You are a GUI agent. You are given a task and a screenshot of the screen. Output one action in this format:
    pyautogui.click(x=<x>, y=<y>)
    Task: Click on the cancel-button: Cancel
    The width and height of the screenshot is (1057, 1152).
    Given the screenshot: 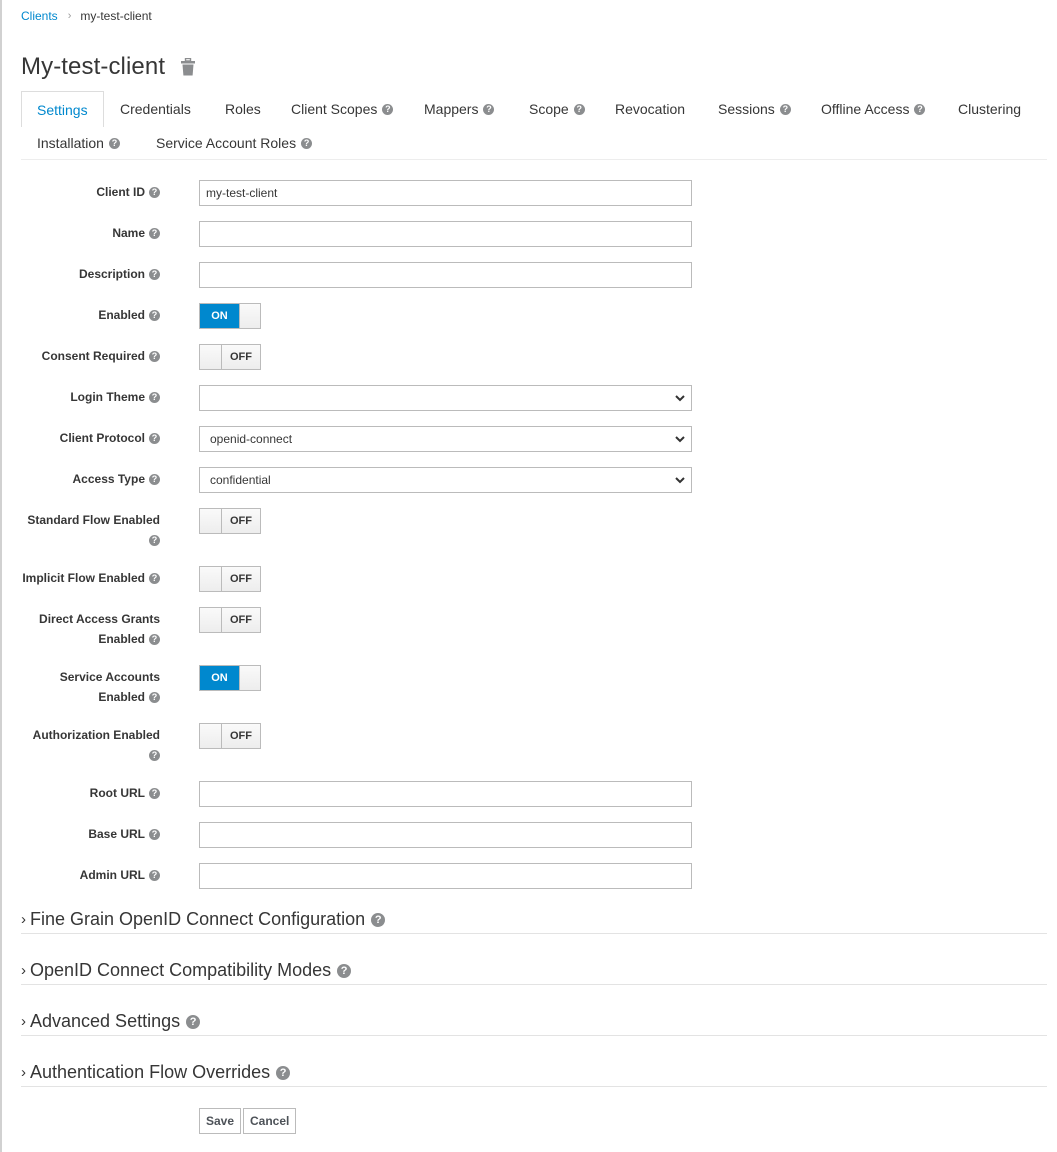 What is the action you would take?
    pyautogui.click(x=270, y=1121)
    